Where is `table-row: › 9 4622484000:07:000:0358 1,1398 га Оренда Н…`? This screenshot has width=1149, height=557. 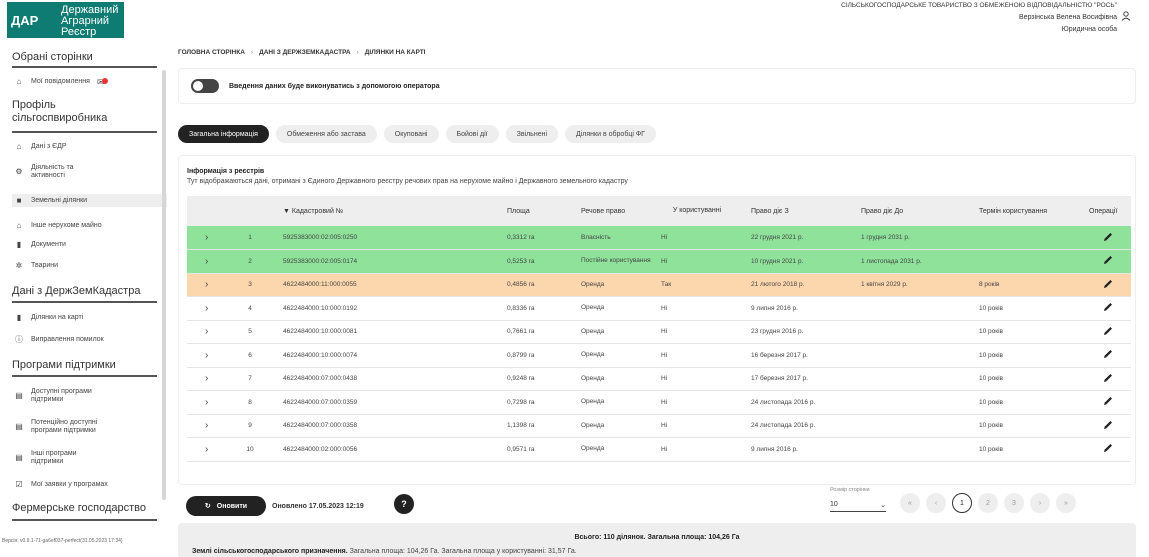 table-row: › 9 4622484000:07:000:0358 1,1398 га Оренда Н… is located at coordinates (659, 426).